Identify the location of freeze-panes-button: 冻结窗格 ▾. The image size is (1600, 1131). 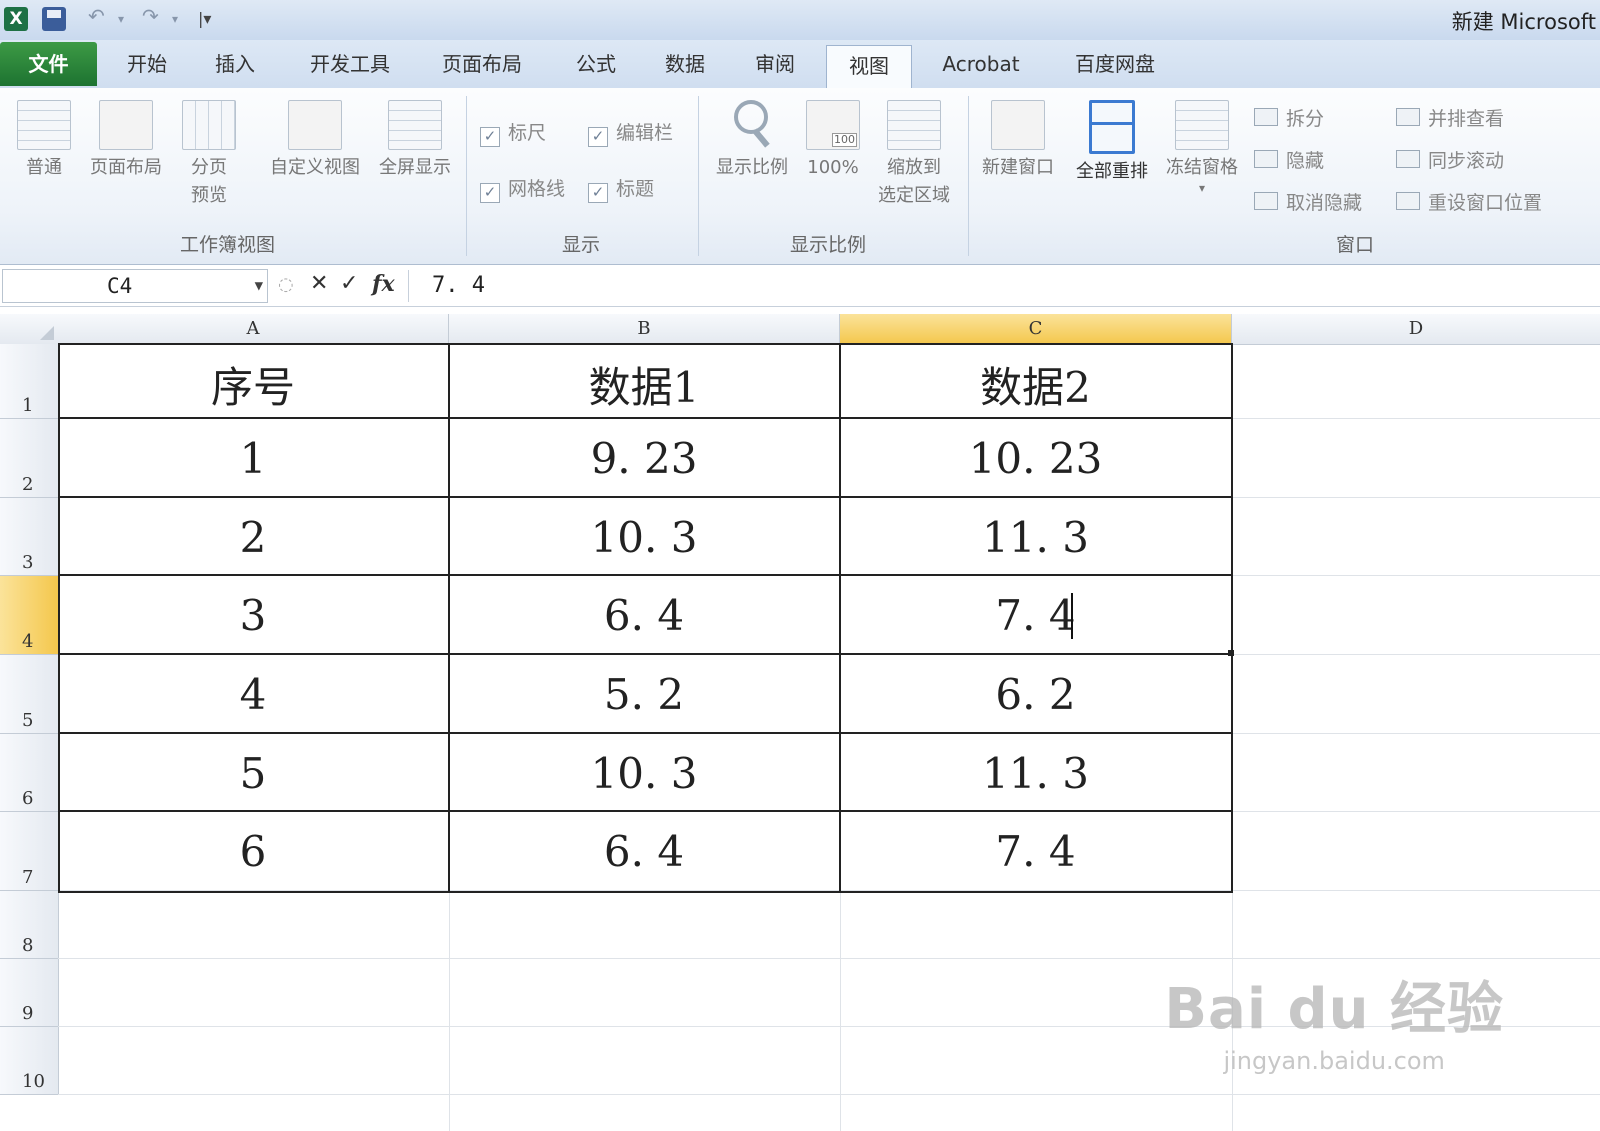
(1202, 144).